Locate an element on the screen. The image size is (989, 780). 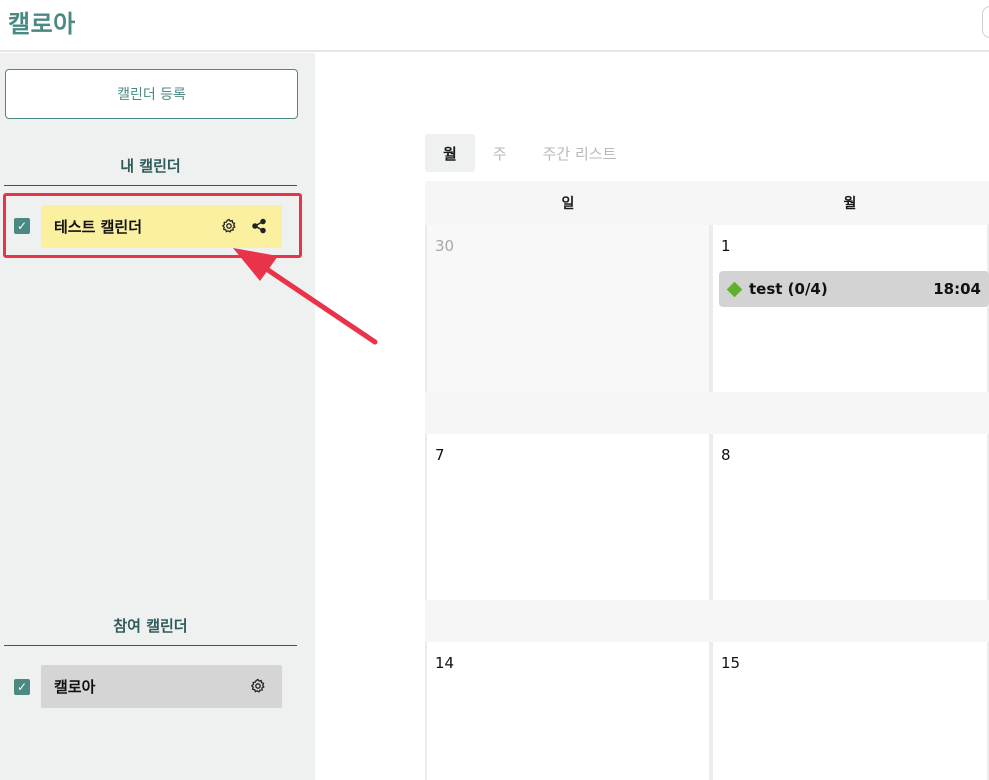
header-action-button is located at coordinates (985, 22).